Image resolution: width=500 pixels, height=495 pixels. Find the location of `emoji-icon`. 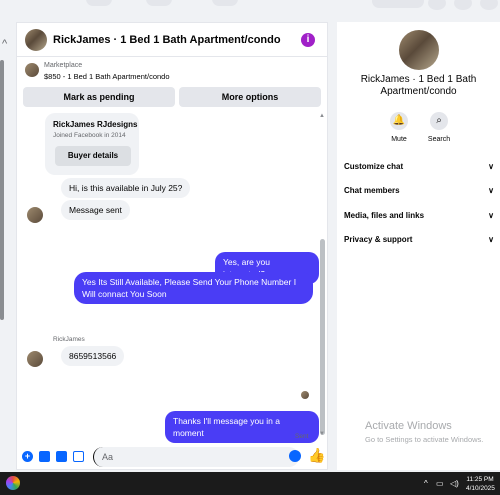

emoji-icon is located at coordinates (295, 456).